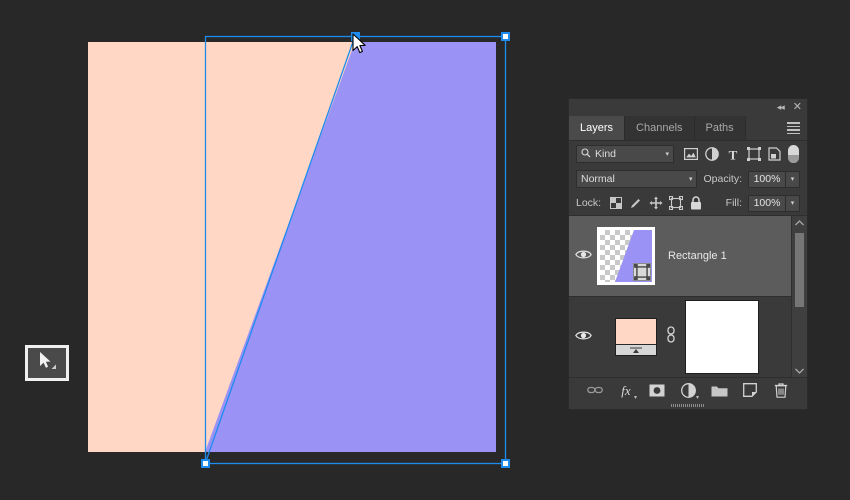 Image resolution: width=850 pixels, height=500 pixels. What do you see at coordinates (597, 128) in the screenshot?
I see `tab-layers: Layers` at bounding box center [597, 128].